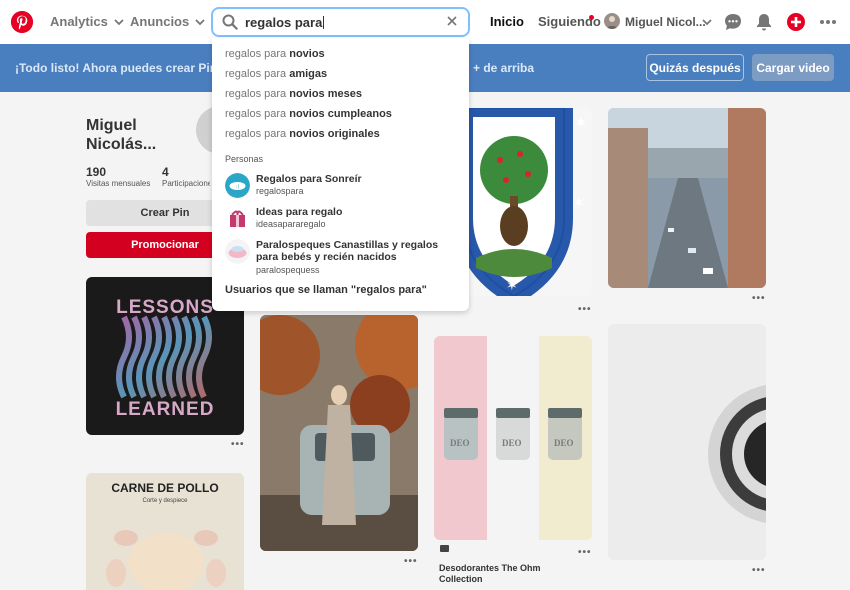  What do you see at coordinates (796, 22) in the screenshot?
I see `add-icon` at bounding box center [796, 22].